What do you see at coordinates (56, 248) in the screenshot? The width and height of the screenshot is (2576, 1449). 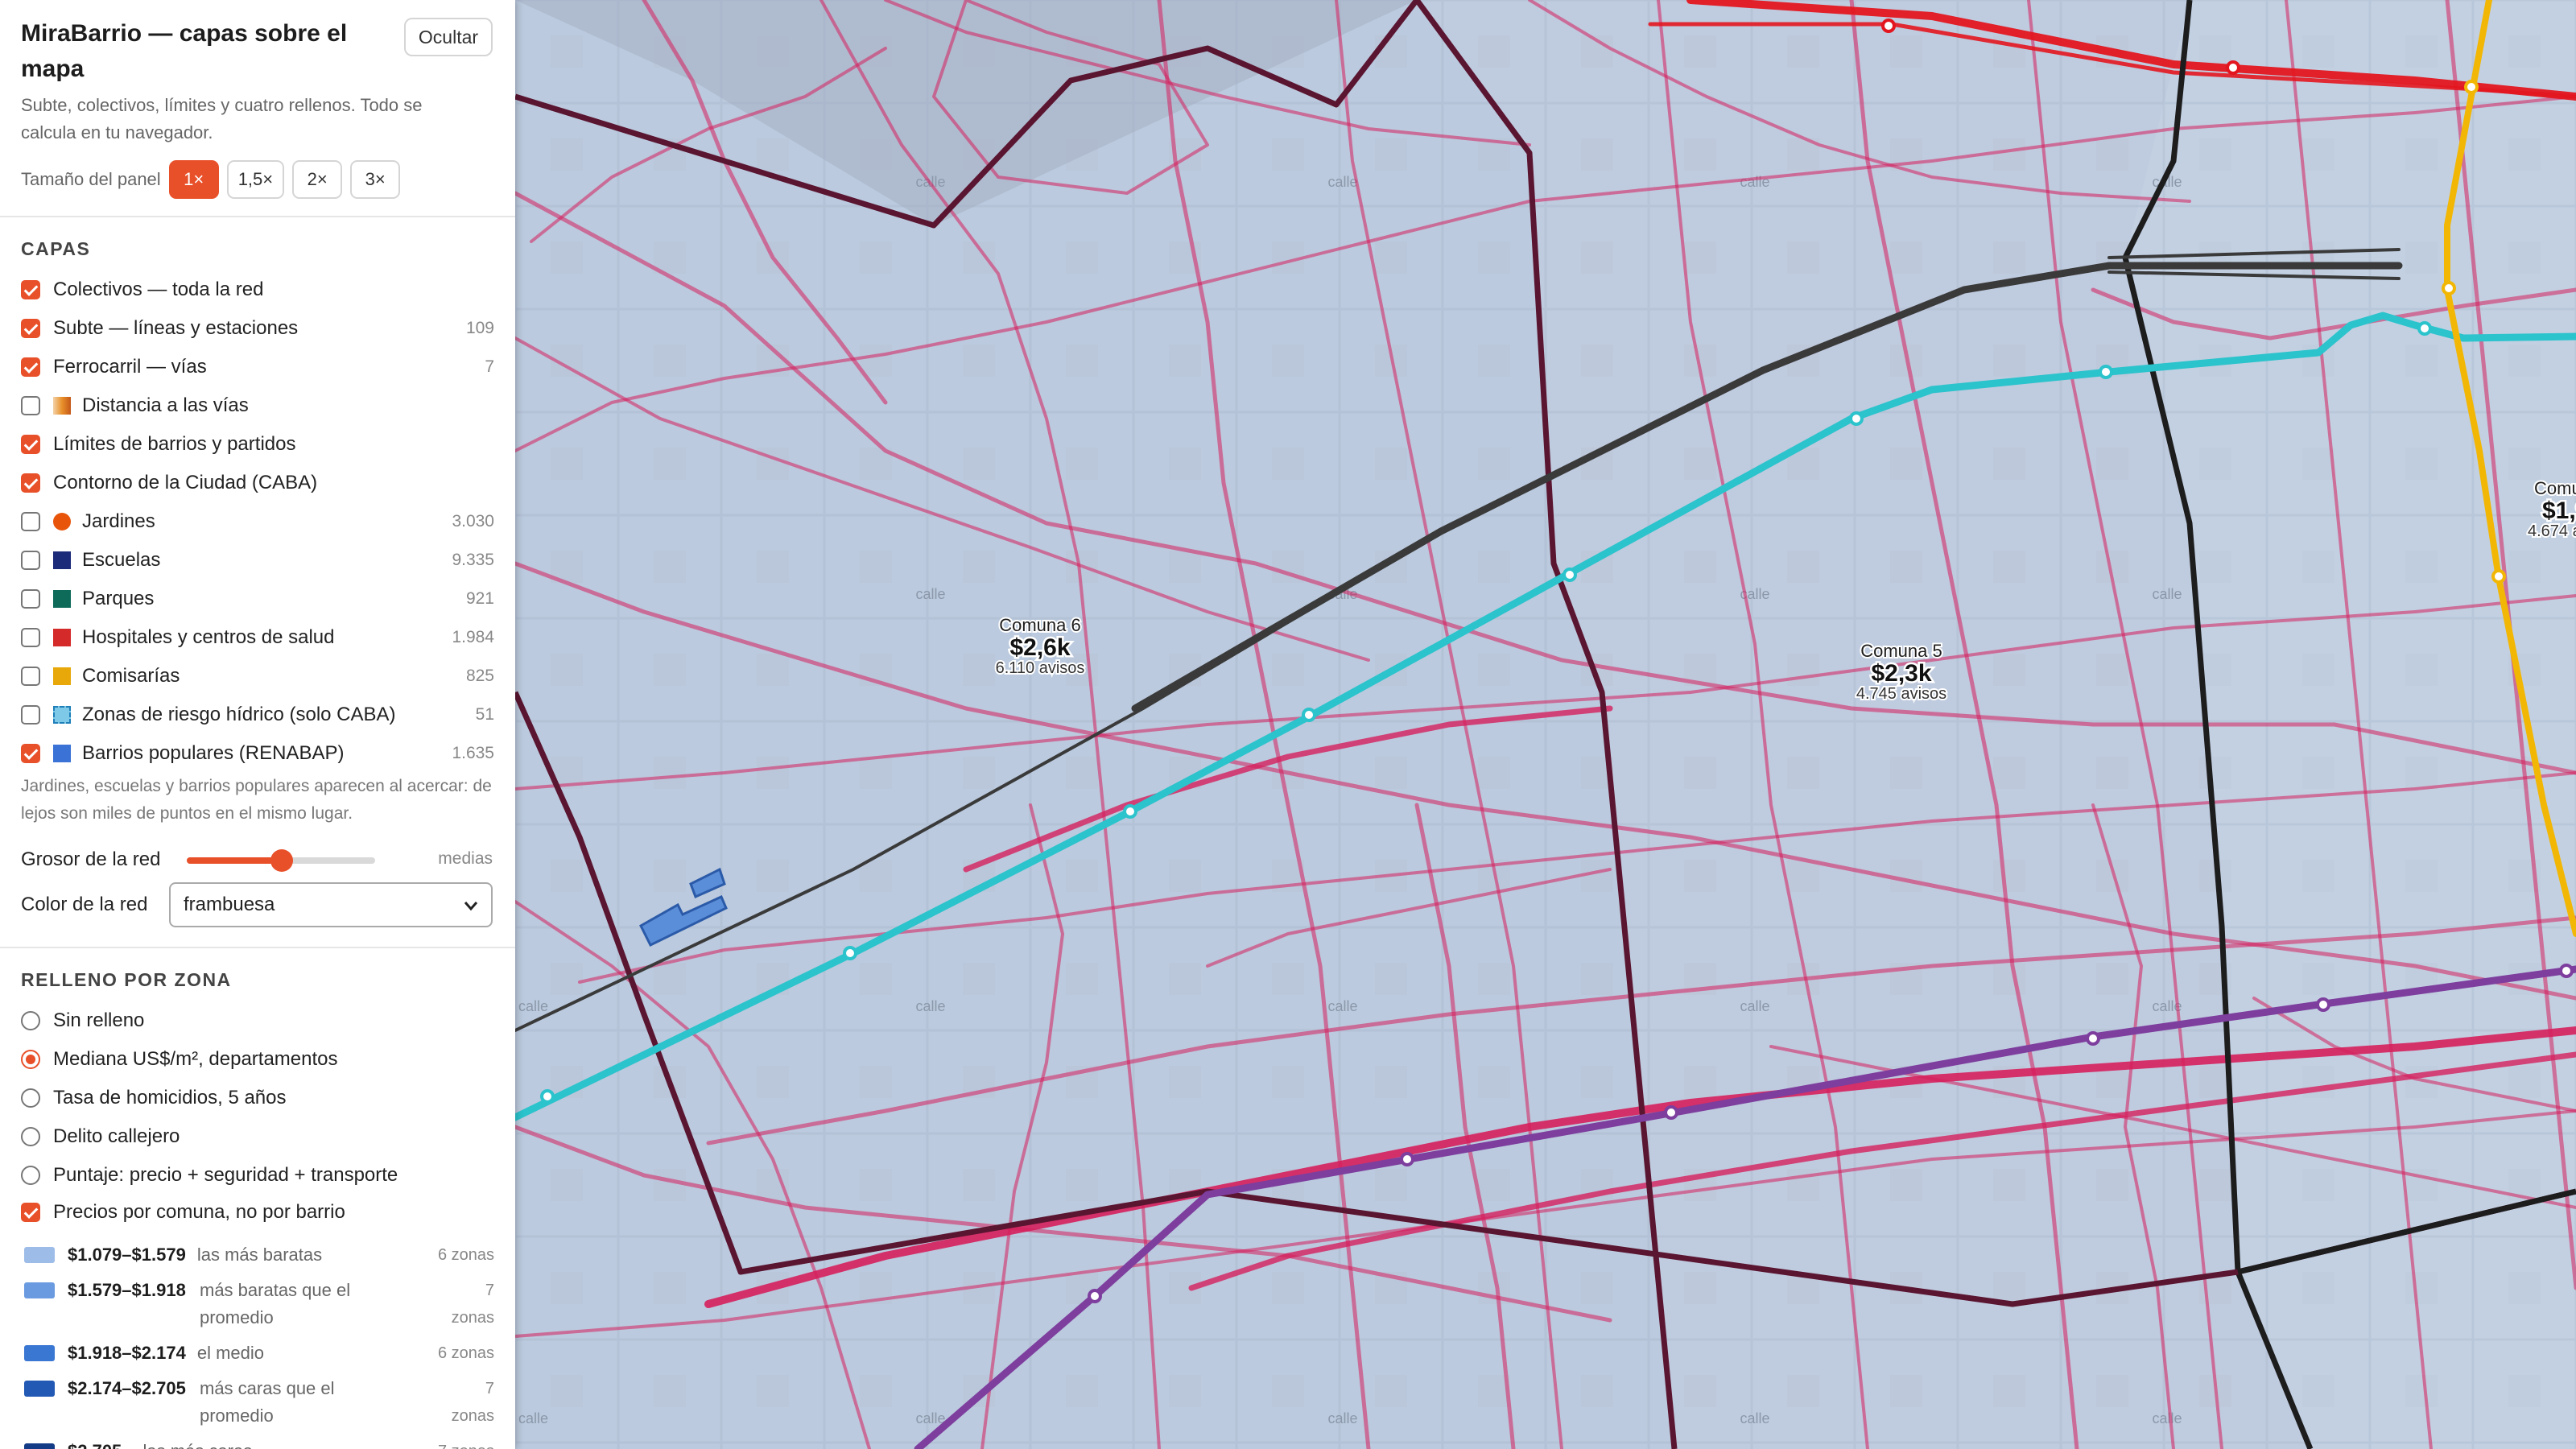 I see `layers-heading: CAPAS` at bounding box center [56, 248].